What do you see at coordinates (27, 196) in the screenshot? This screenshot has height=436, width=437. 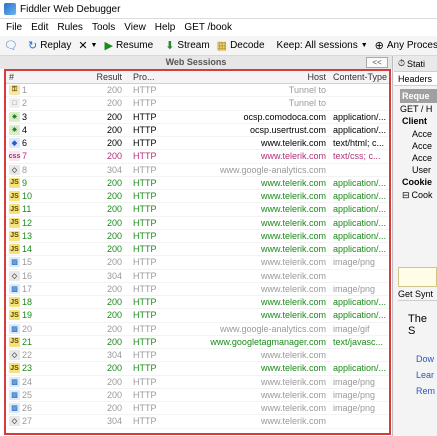 I see `session-number: 10` at bounding box center [27, 196].